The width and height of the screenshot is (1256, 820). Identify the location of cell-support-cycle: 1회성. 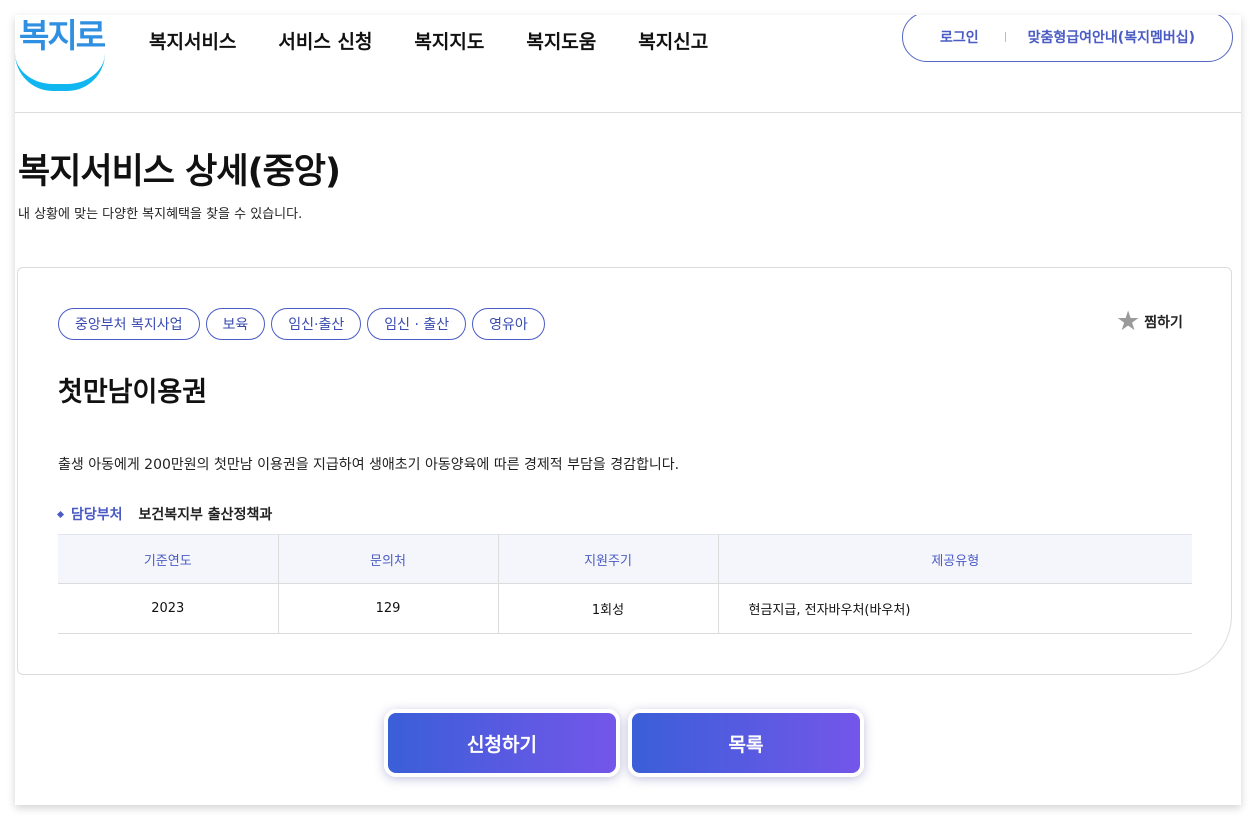
(608, 608).